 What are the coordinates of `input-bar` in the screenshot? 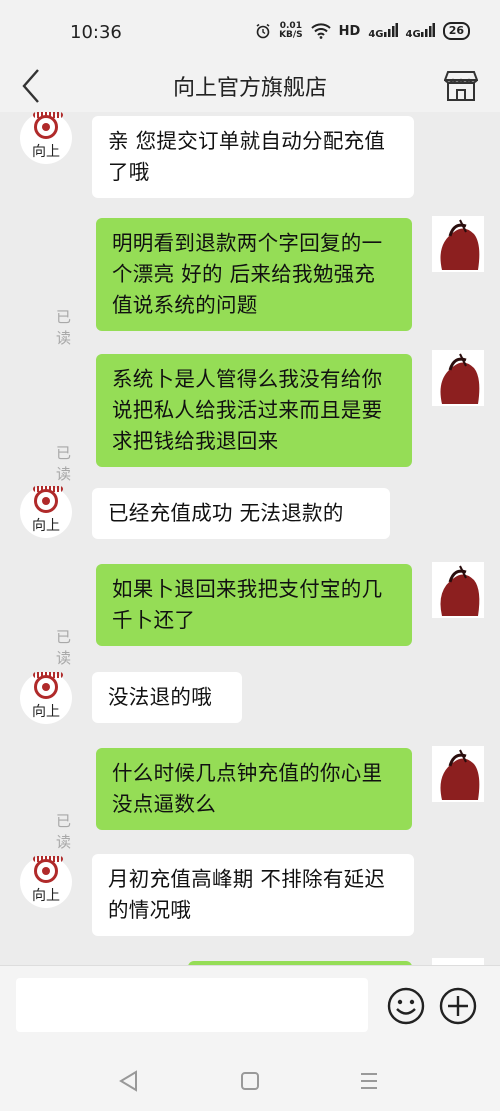 It's located at (250, 1008).